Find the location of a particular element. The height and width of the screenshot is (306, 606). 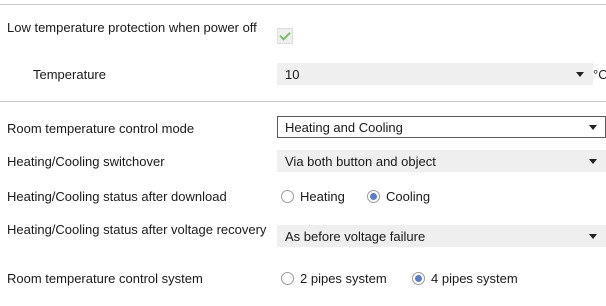

control-system-label: Room temperature control system is located at coordinates (105, 278).